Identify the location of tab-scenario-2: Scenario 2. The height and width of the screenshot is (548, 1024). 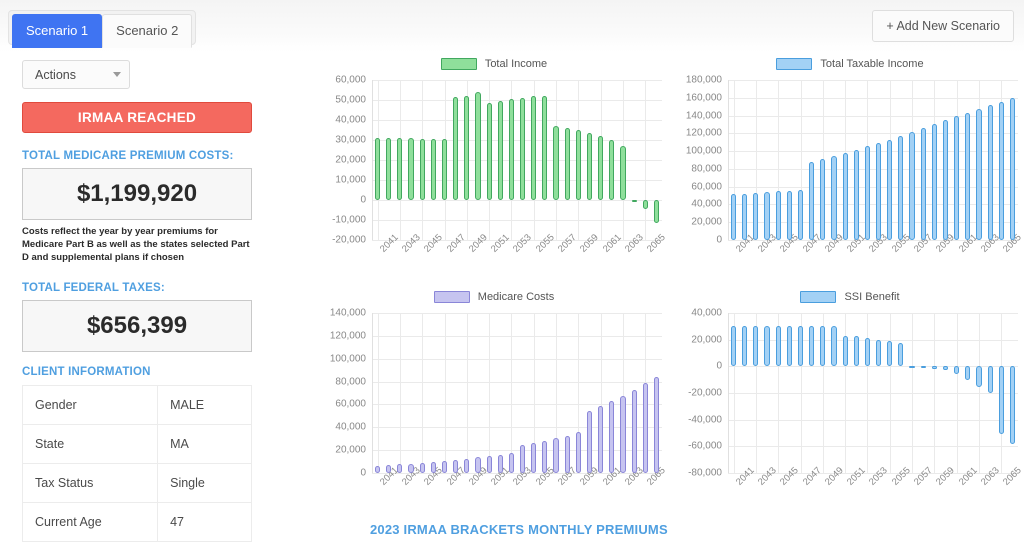
(147, 31).